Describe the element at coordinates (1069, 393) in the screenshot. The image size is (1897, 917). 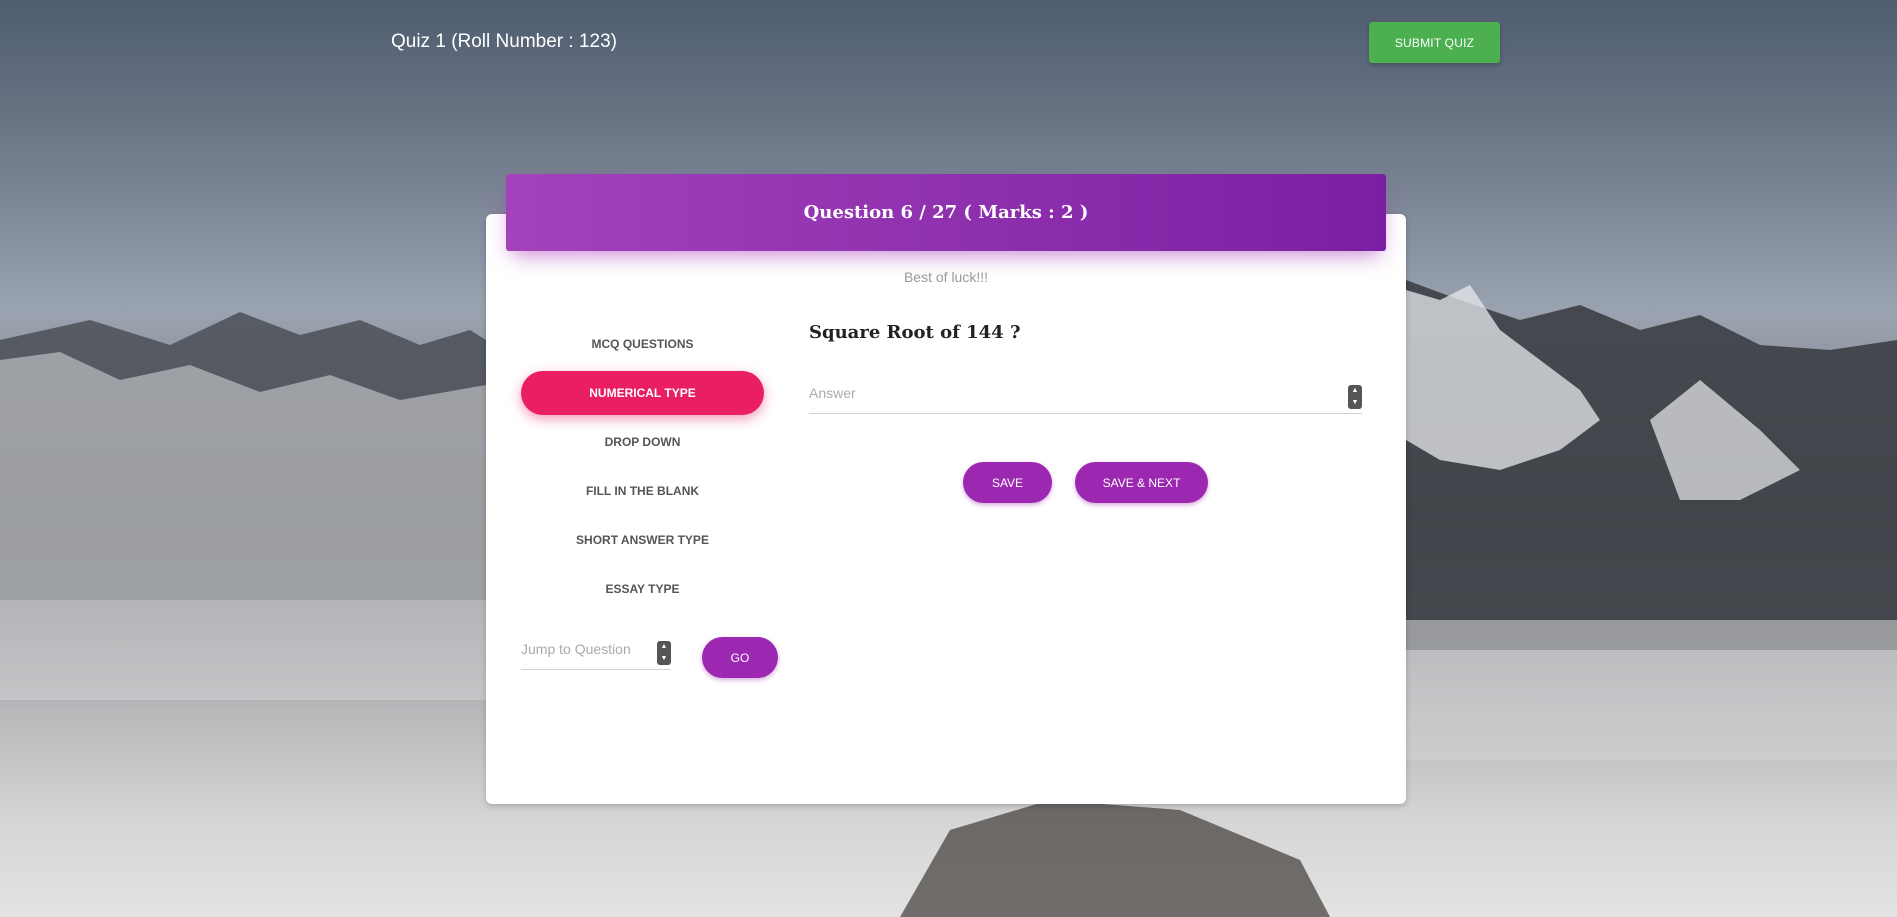
I see `answer-input` at that location.